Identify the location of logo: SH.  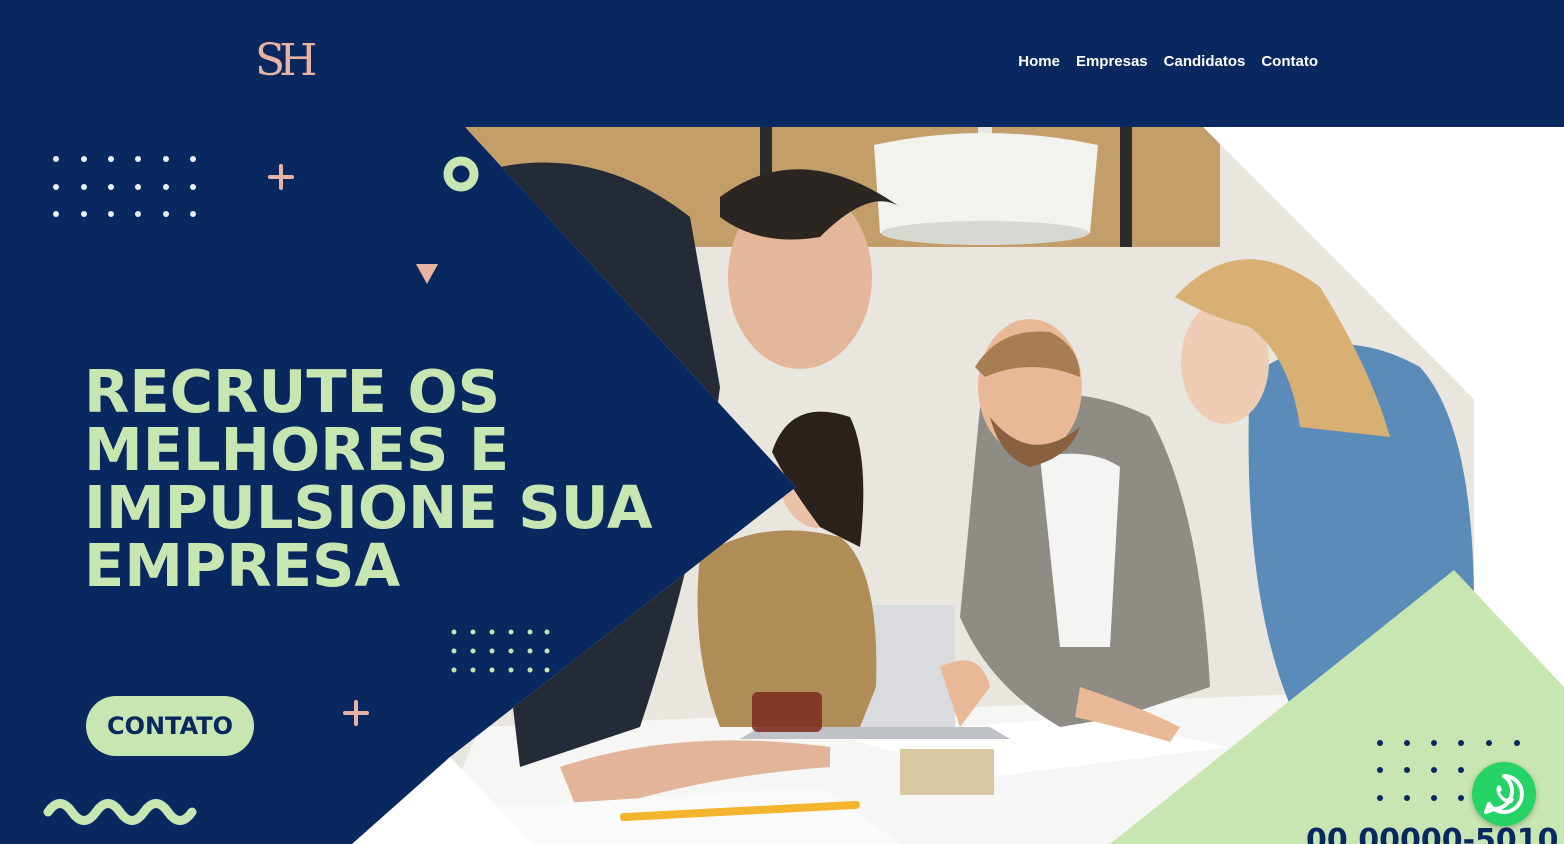
(287, 61).